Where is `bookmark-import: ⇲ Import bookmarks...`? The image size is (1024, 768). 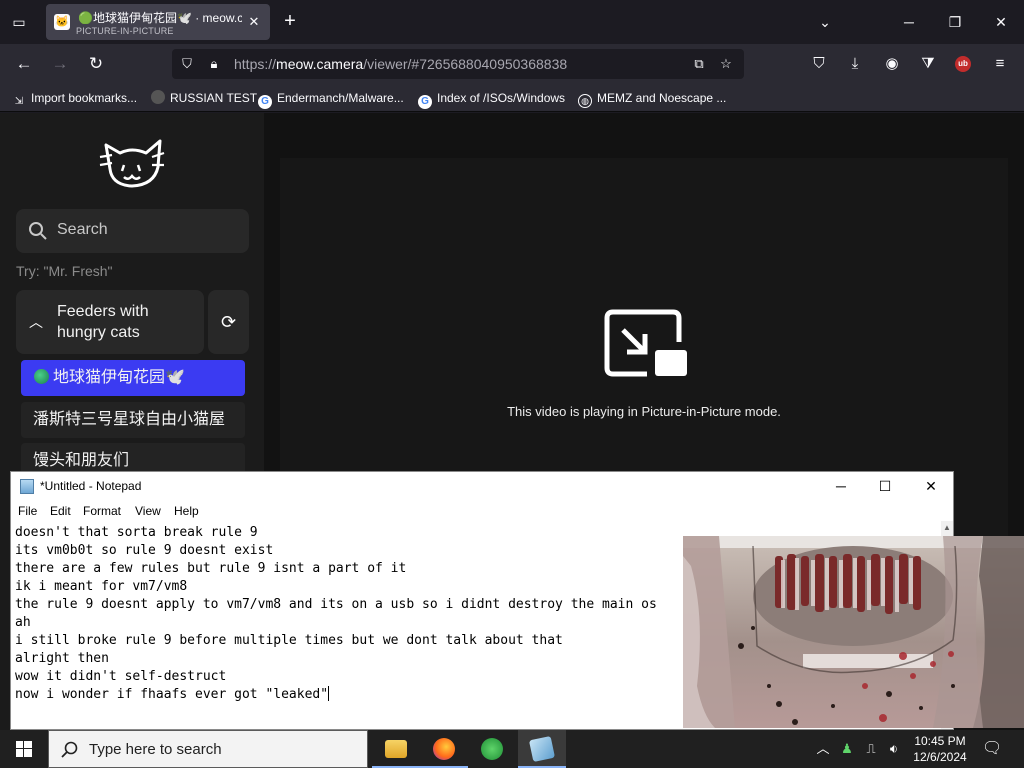 bookmark-import: ⇲ Import bookmarks... is located at coordinates (74, 98).